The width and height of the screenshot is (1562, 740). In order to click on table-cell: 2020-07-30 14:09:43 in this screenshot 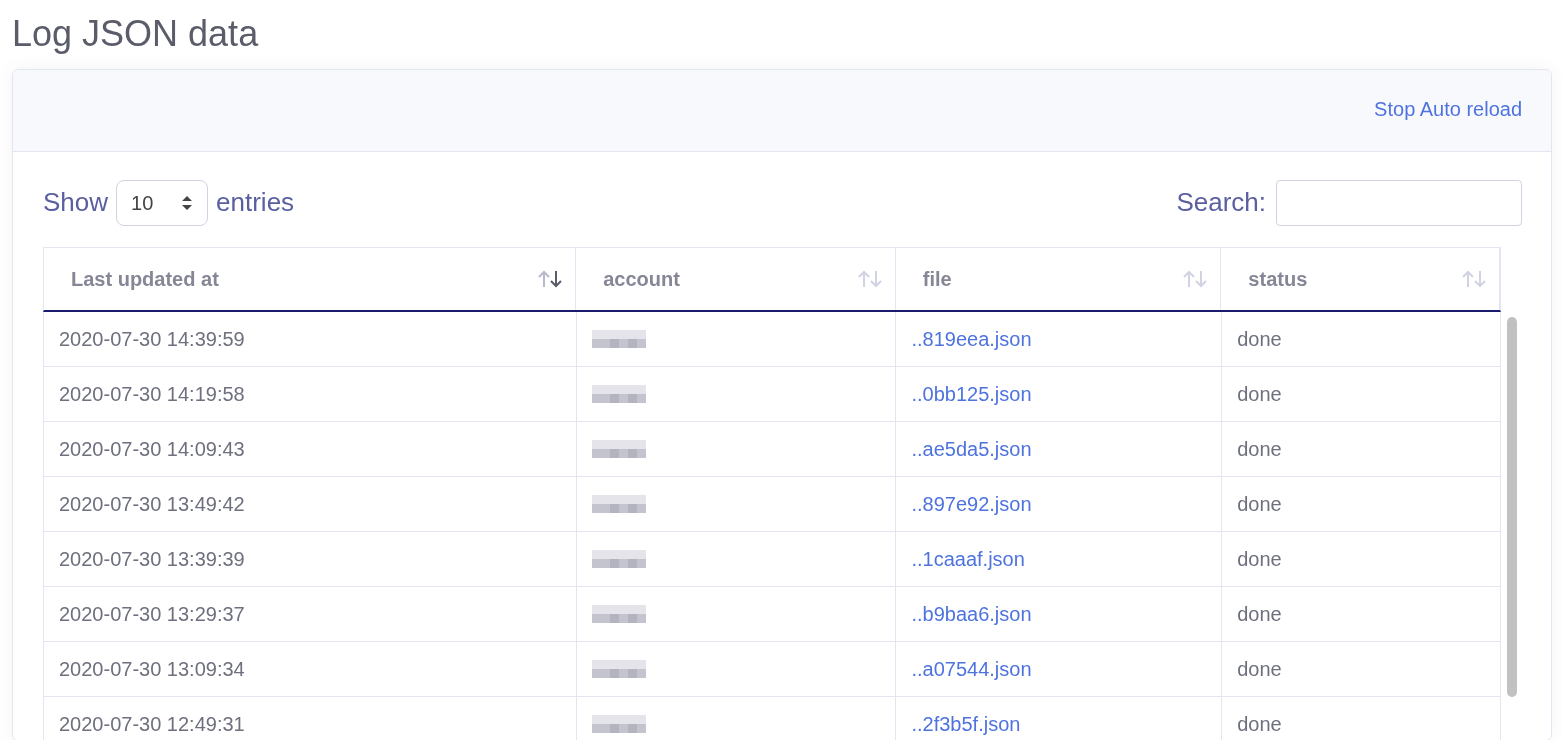, I will do `click(310, 448)`.